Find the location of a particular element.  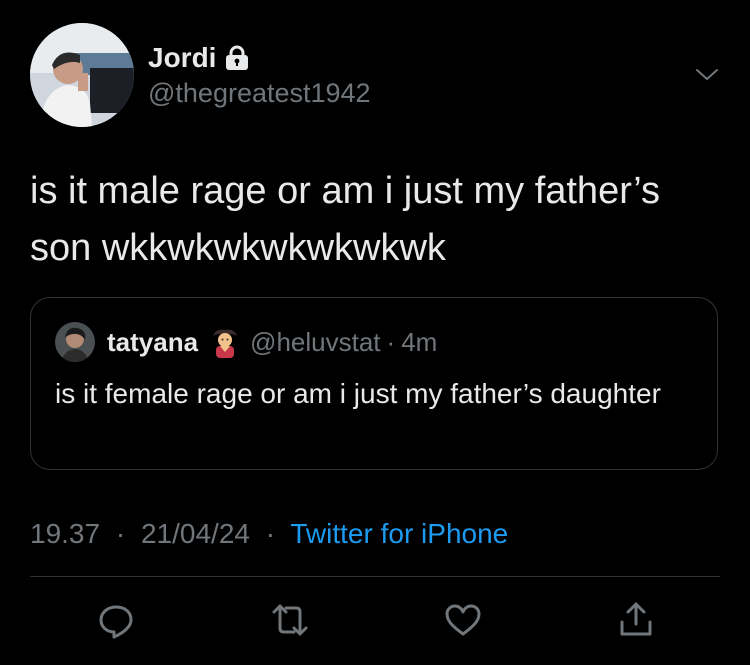

tweet-time: 19.37 is located at coordinates (65, 533).